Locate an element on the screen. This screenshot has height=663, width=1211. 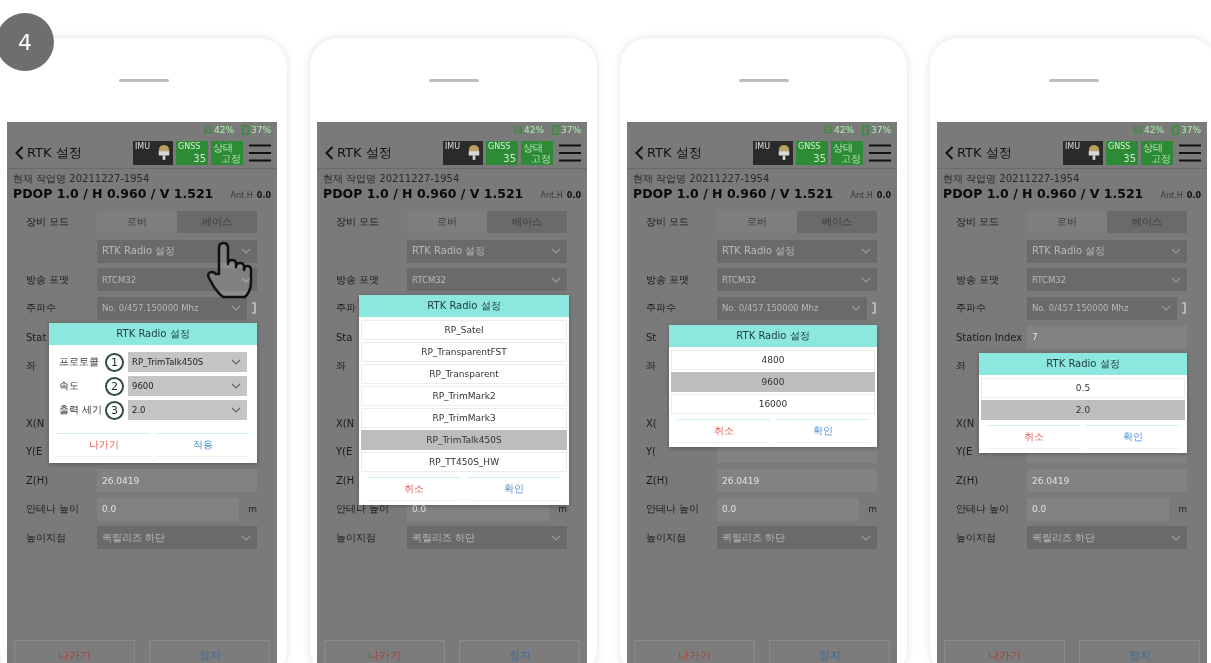
field-label: X(N is located at coordinates (35, 423).